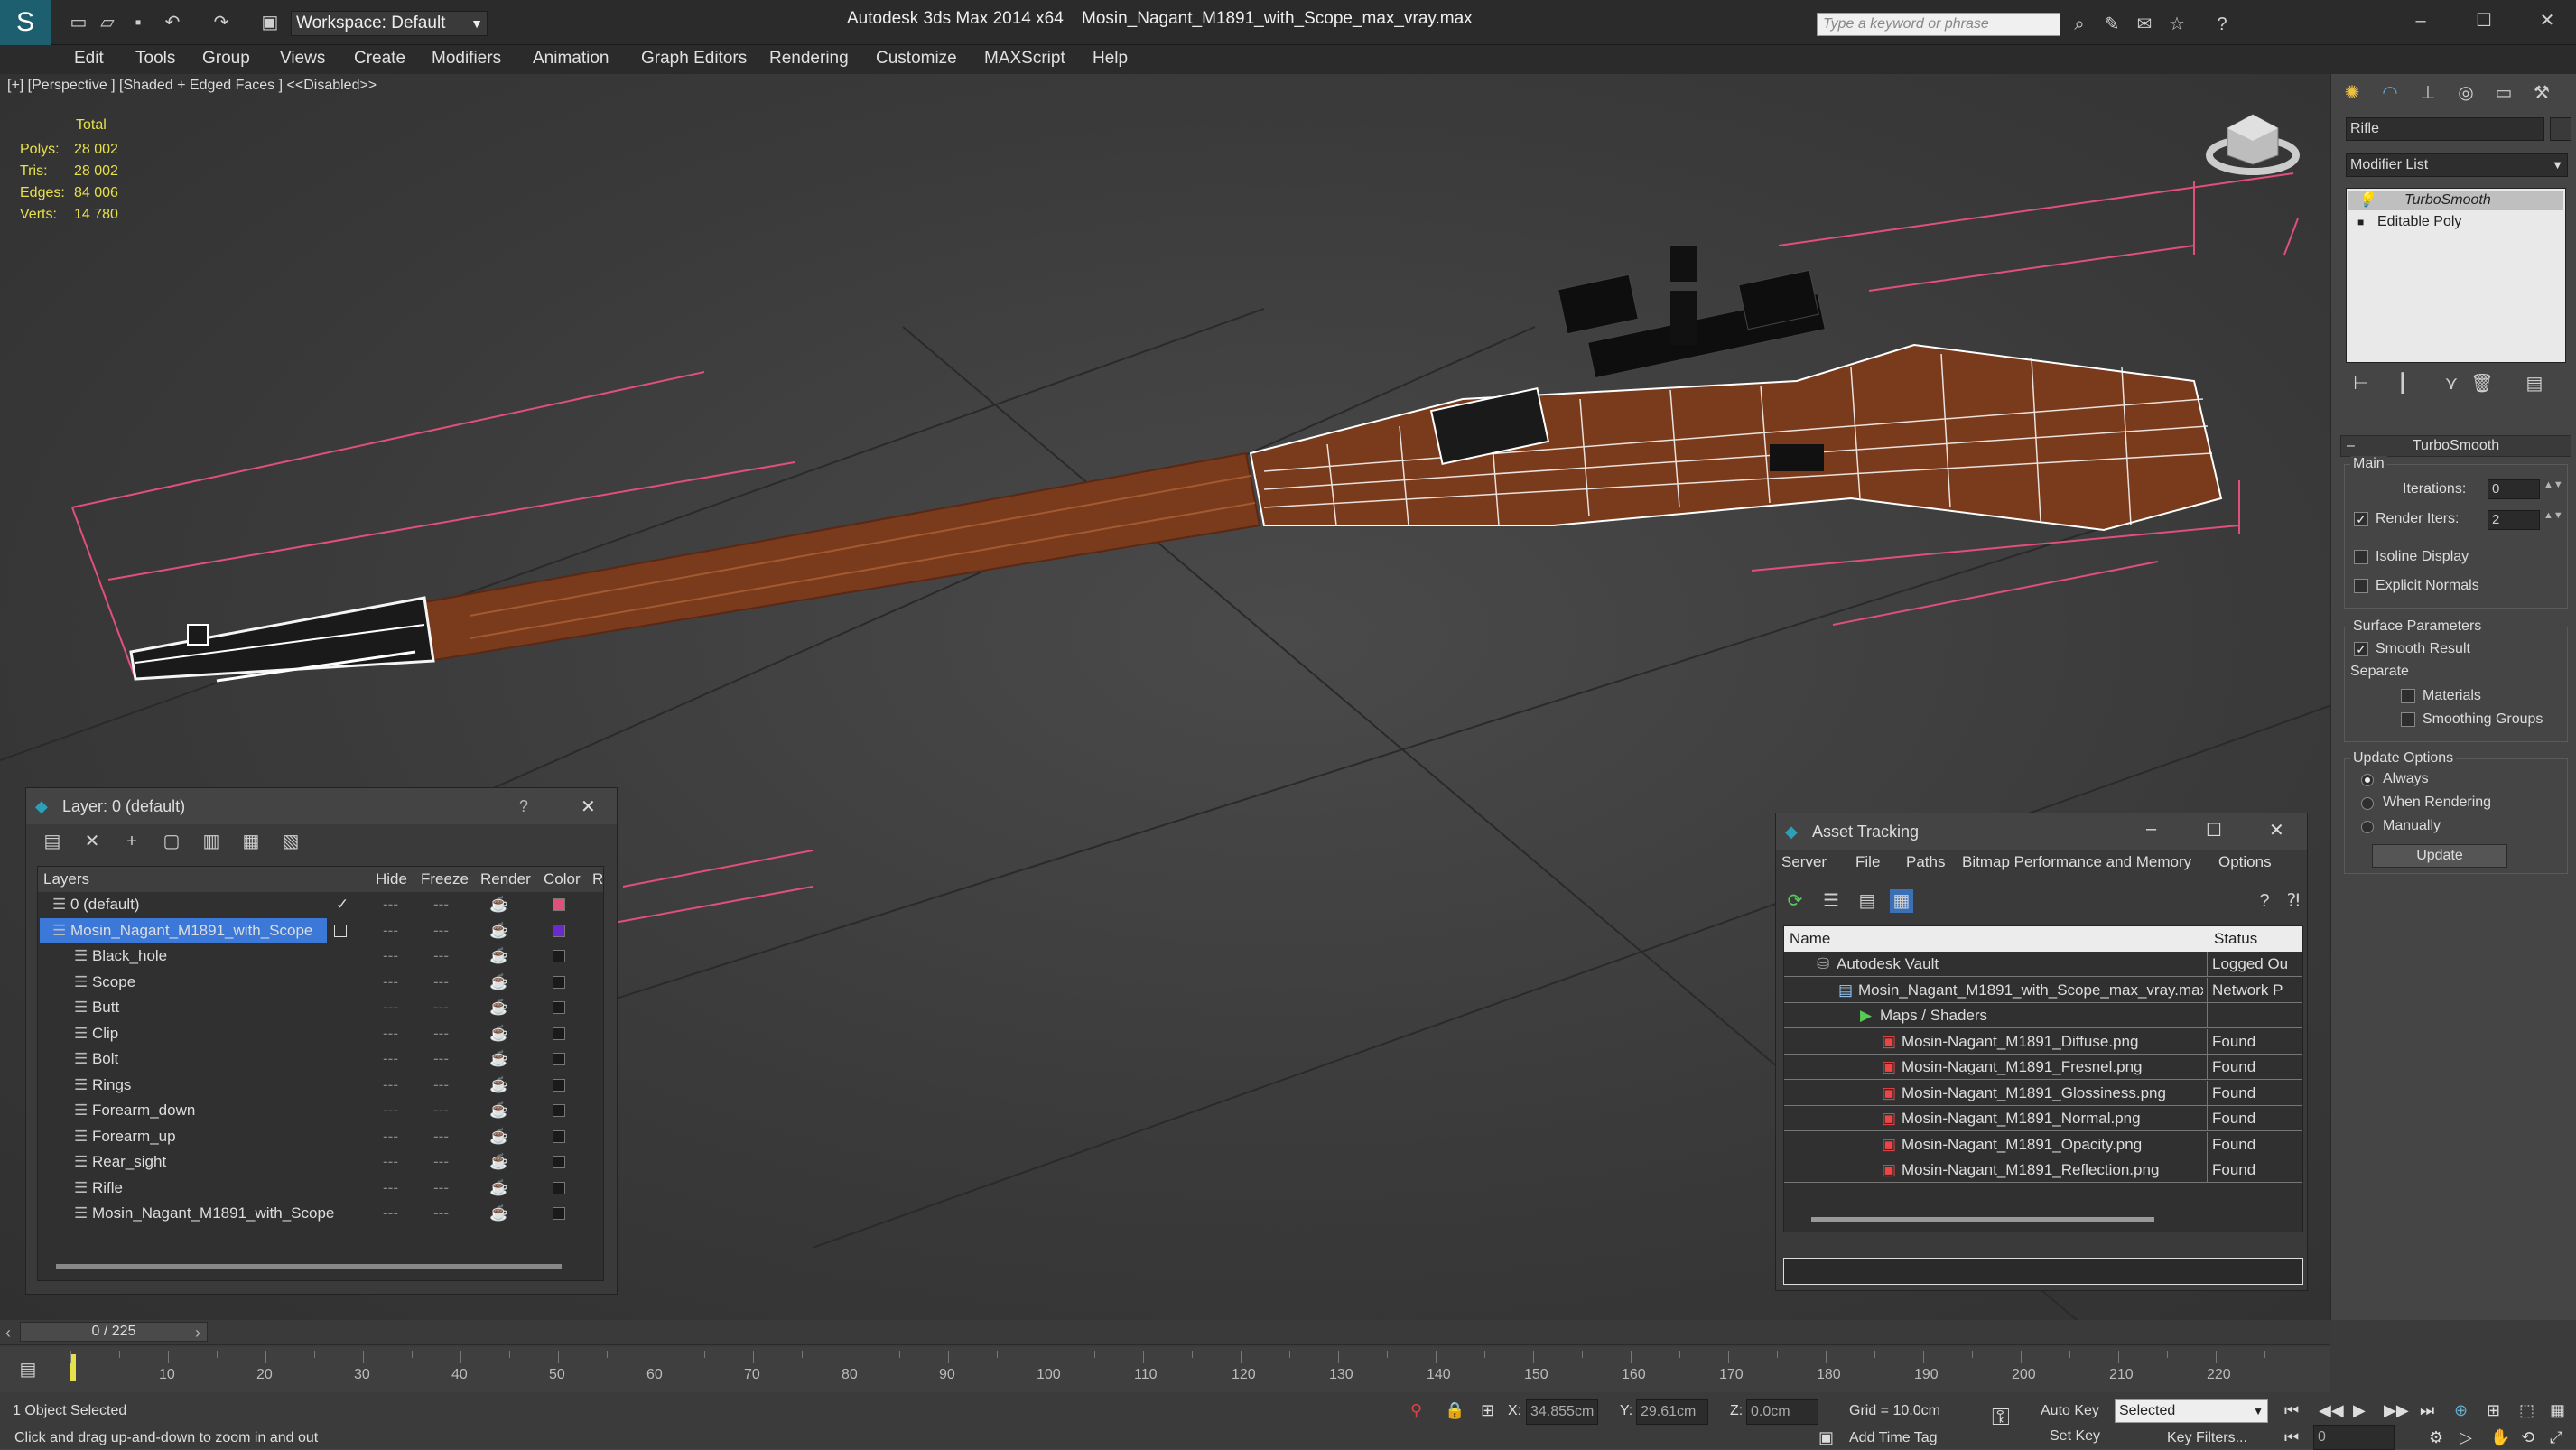  What do you see at coordinates (2484, 21) in the screenshot?
I see `maximize-icon: ☐` at bounding box center [2484, 21].